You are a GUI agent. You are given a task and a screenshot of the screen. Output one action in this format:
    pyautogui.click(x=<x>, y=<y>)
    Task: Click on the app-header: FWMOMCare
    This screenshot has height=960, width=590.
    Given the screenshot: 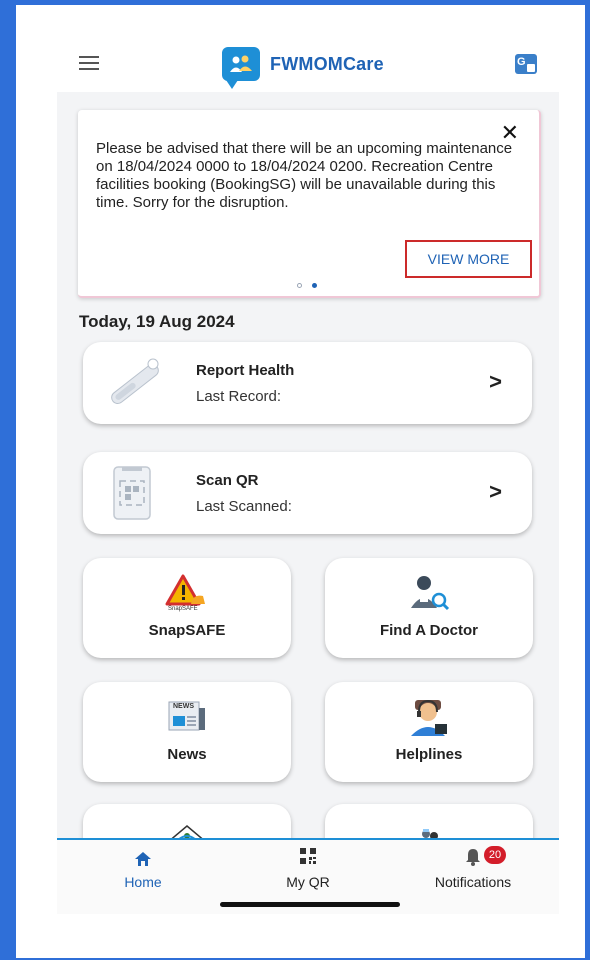 What is the action you would take?
    pyautogui.click(x=308, y=61)
    